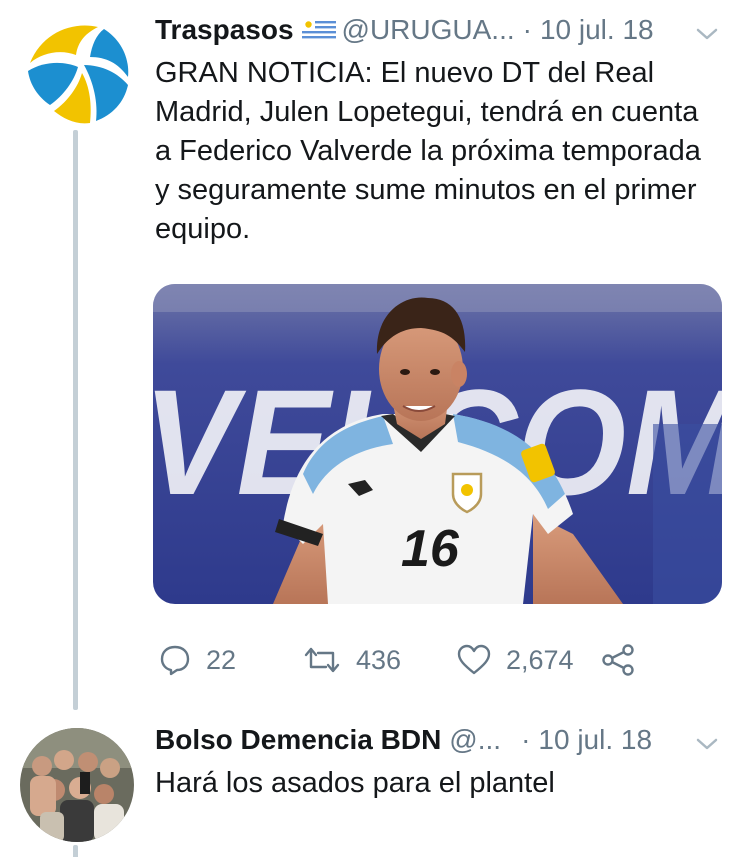 The height and width of the screenshot is (857, 740). I want to click on retweet-button: 436, so click(379, 660).